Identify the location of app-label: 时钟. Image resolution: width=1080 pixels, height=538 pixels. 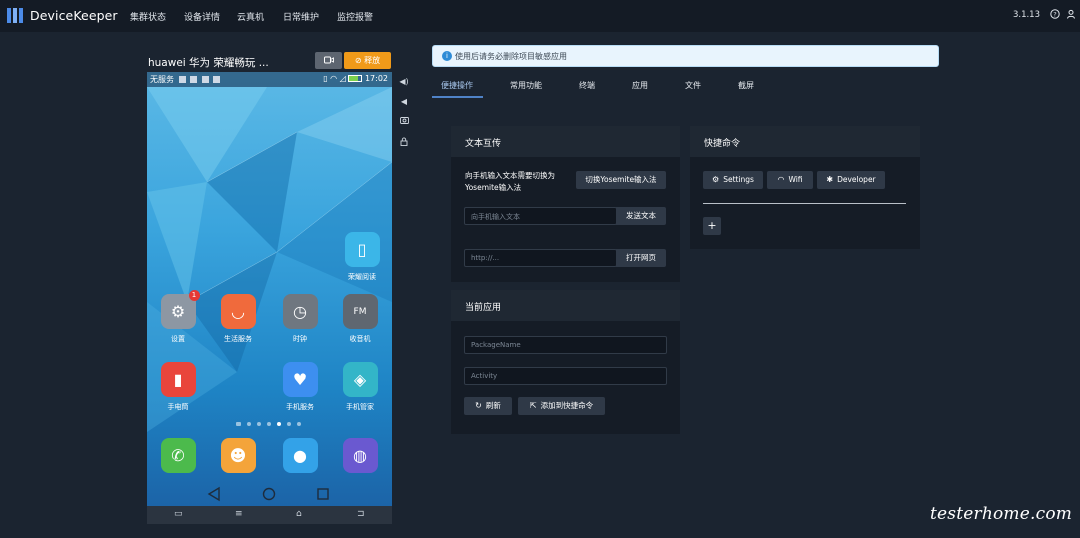
(300, 339).